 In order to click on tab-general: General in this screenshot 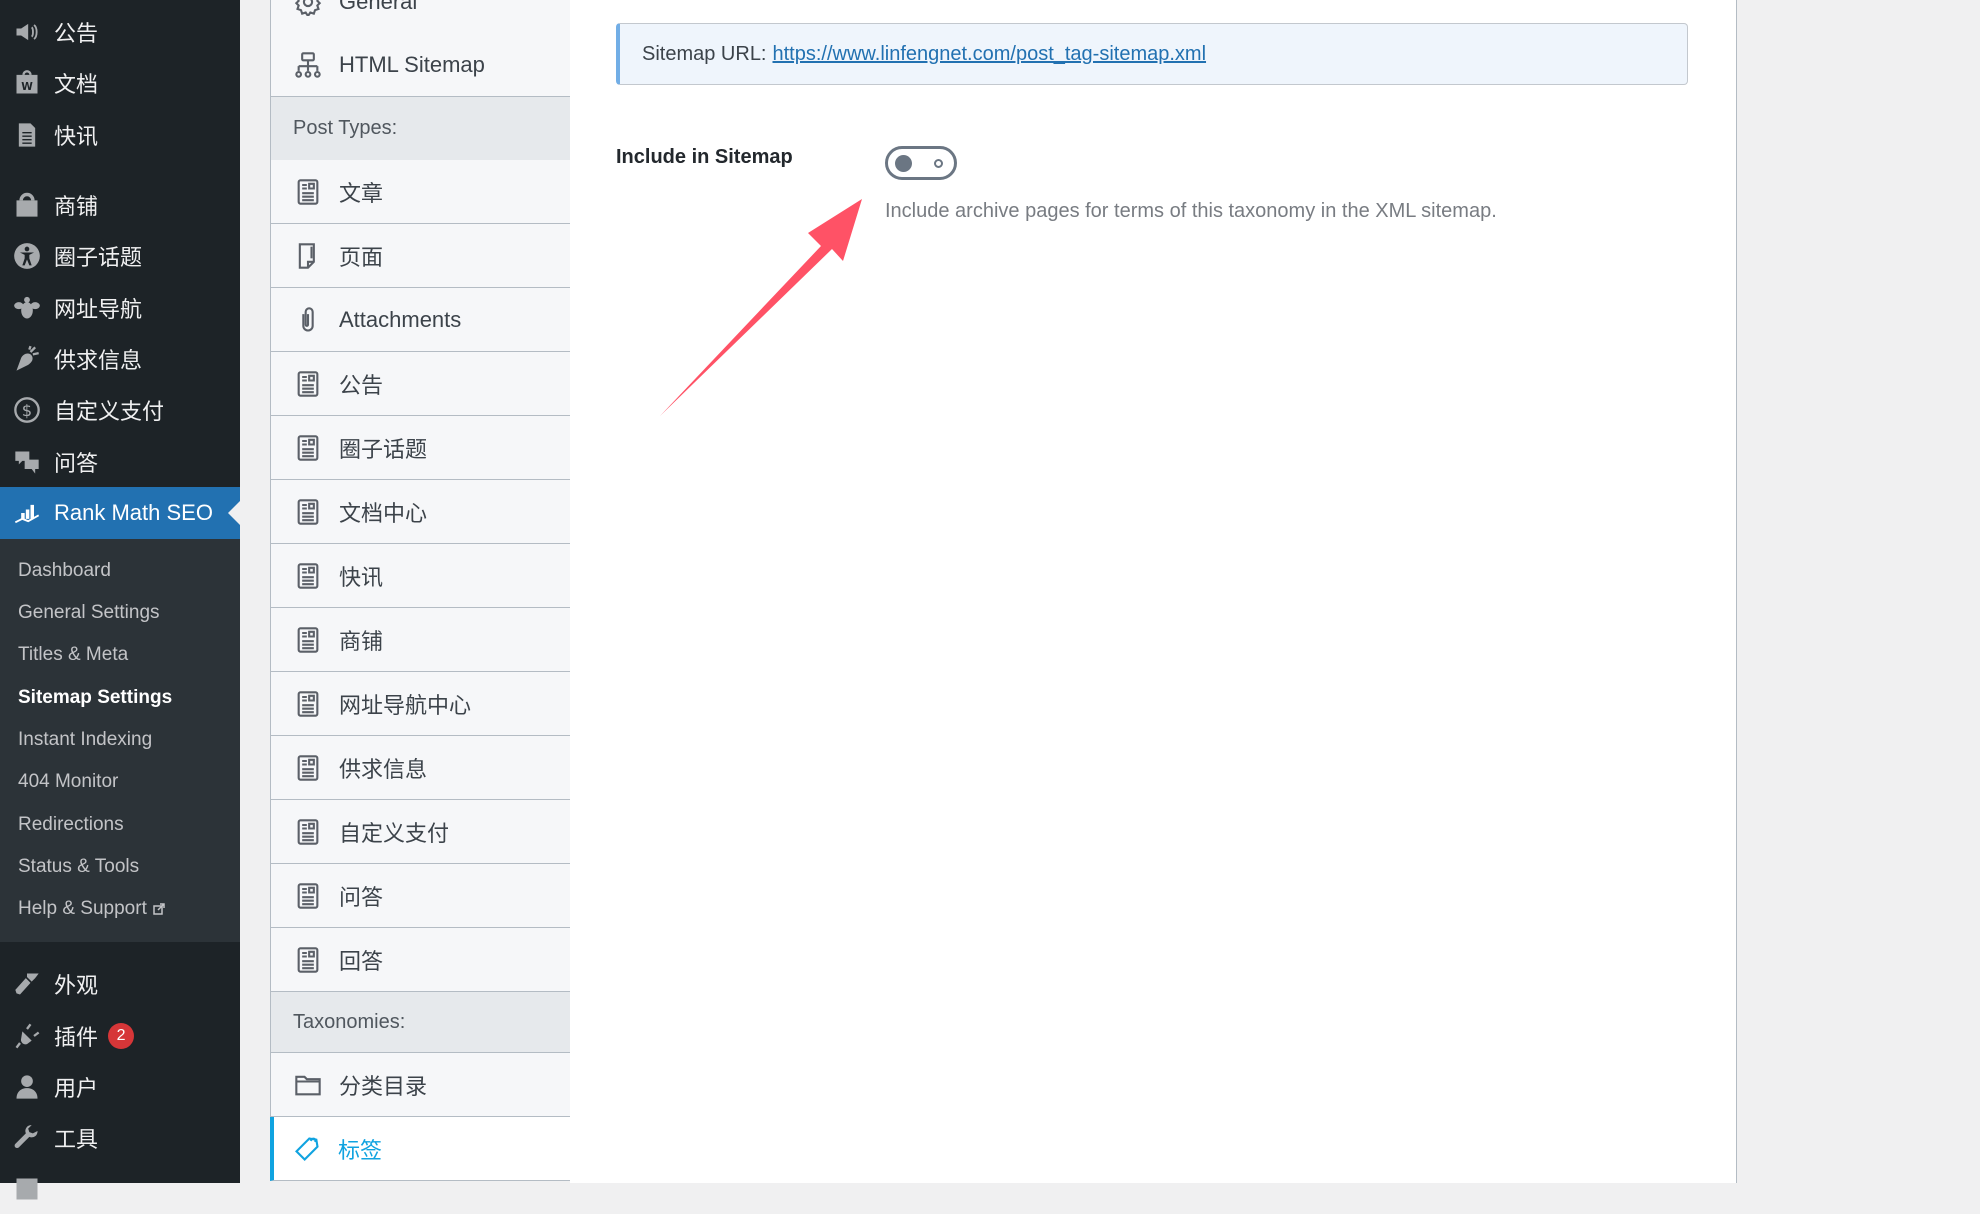, I will do `click(421, 17)`.